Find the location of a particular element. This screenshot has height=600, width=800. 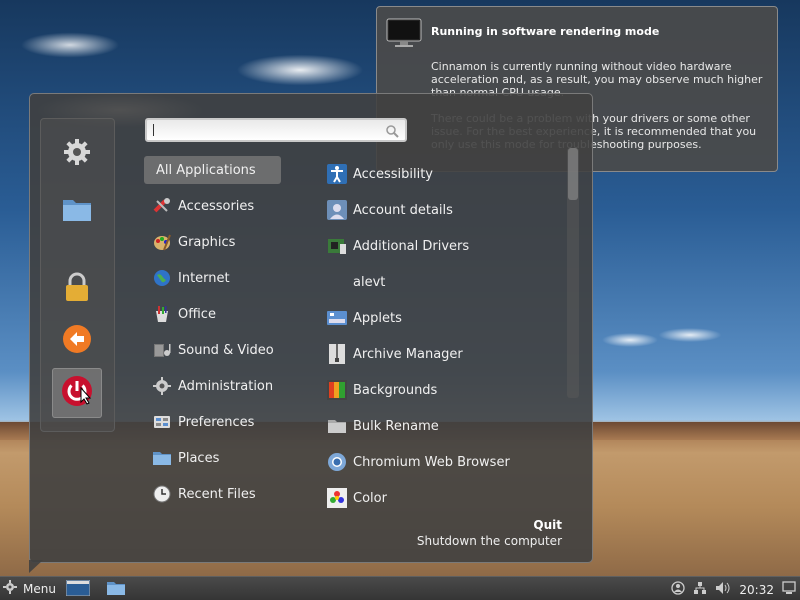

applets-icon is located at coordinates (337, 318).